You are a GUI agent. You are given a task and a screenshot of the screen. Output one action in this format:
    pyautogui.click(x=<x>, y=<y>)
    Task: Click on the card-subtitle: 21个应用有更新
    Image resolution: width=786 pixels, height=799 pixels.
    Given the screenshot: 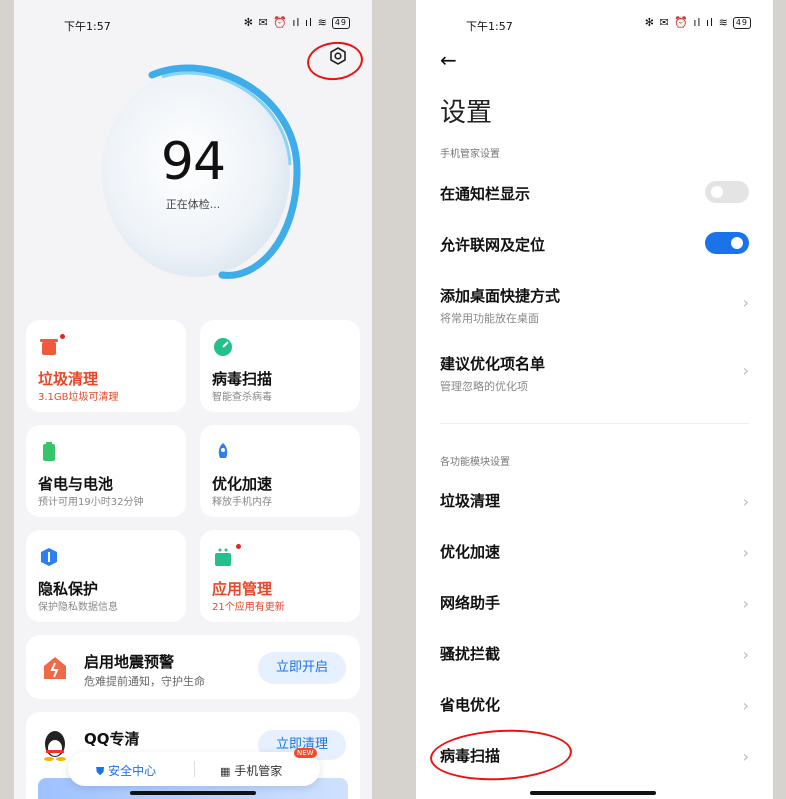 What is the action you would take?
    pyautogui.click(x=248, y=607)
    